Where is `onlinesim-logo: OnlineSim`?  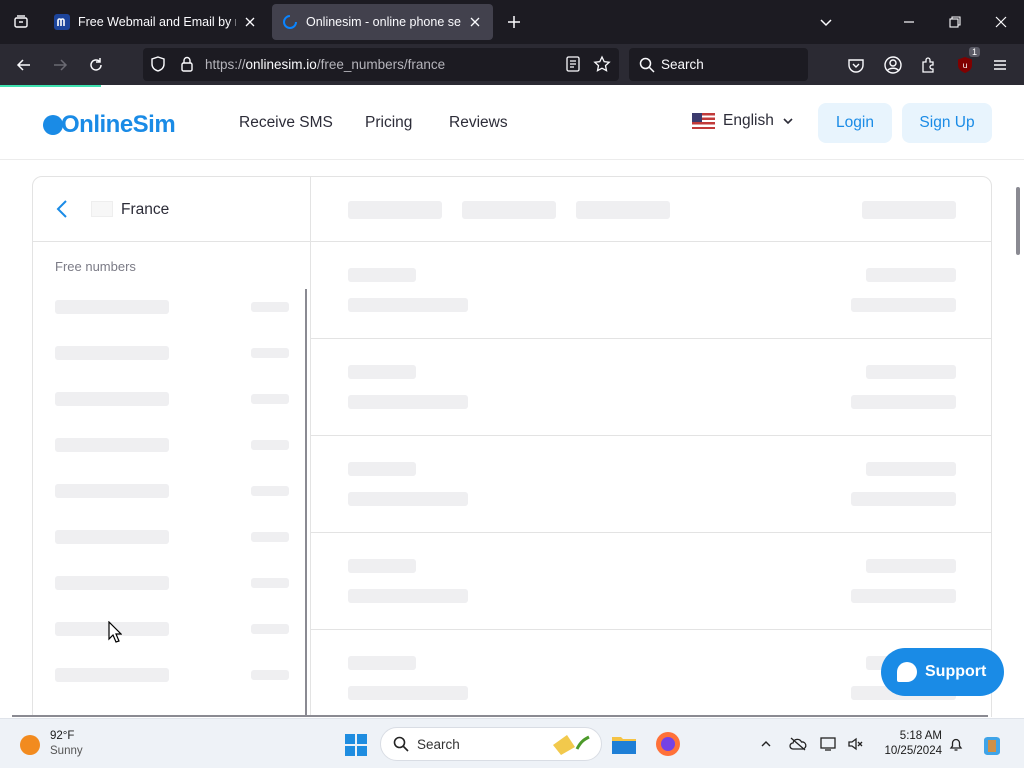 onlinesim-logo: OnlineSim is located at coordinates (109, 125).